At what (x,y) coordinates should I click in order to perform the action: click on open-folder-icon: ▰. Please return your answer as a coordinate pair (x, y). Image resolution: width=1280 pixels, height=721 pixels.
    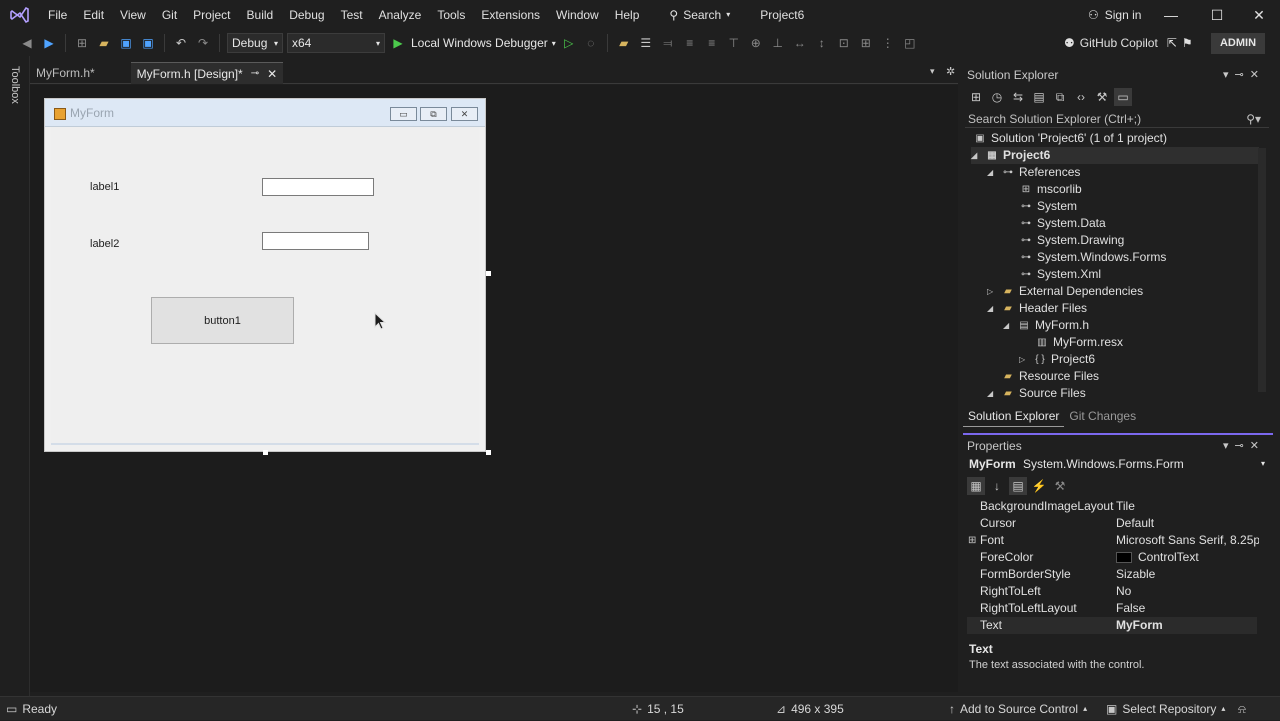
    Looking at the image, I should click on (104, 43).